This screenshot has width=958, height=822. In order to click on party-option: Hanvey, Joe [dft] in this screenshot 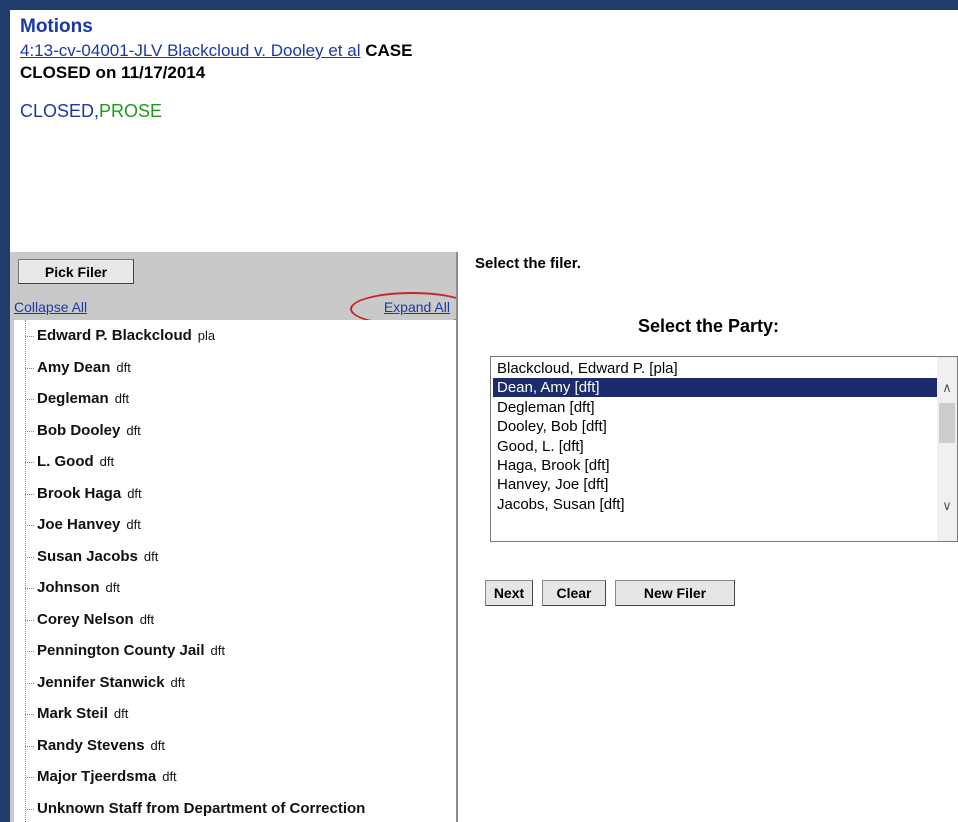, I will do `click(715, 484)`.